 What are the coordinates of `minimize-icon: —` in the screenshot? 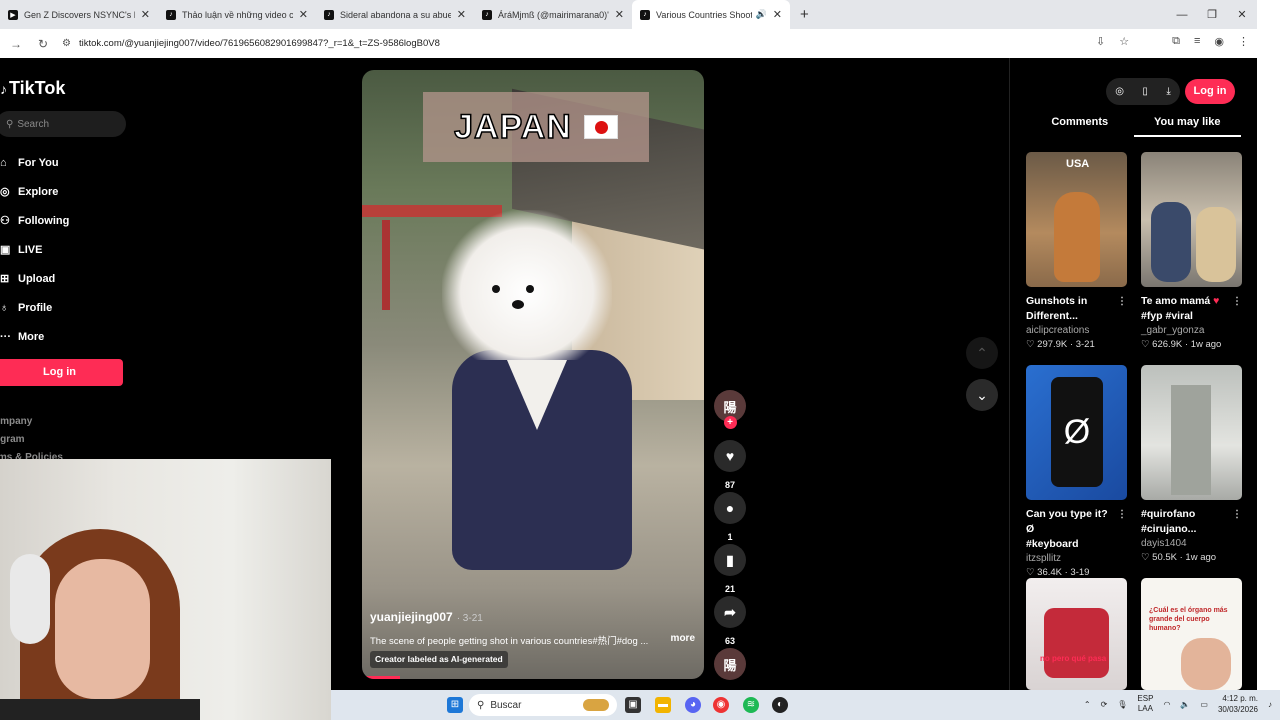 It's located at (1182, 15).